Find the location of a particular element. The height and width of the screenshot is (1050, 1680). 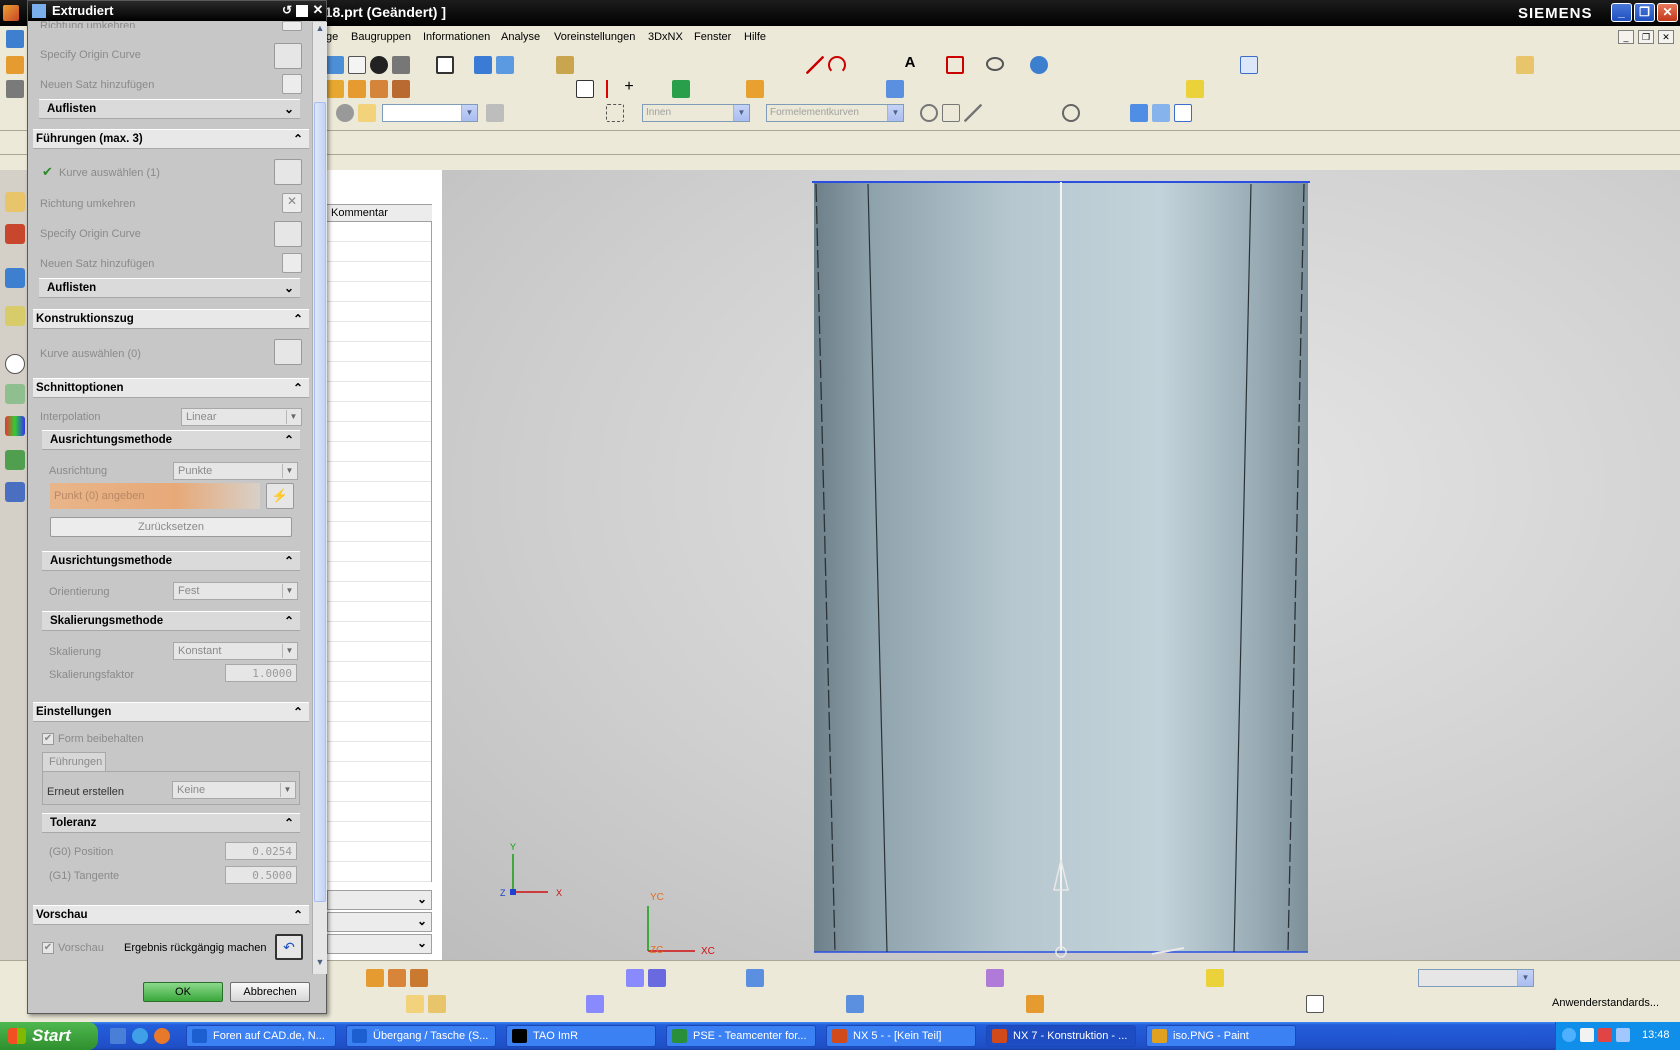

menu-item-fenster: Fenster is located at coordinates (712, 37).